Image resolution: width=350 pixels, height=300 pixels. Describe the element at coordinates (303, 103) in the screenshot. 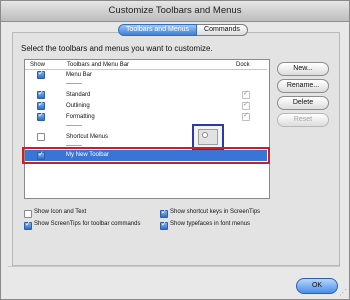

I see `delete-button: Delete` at that location.